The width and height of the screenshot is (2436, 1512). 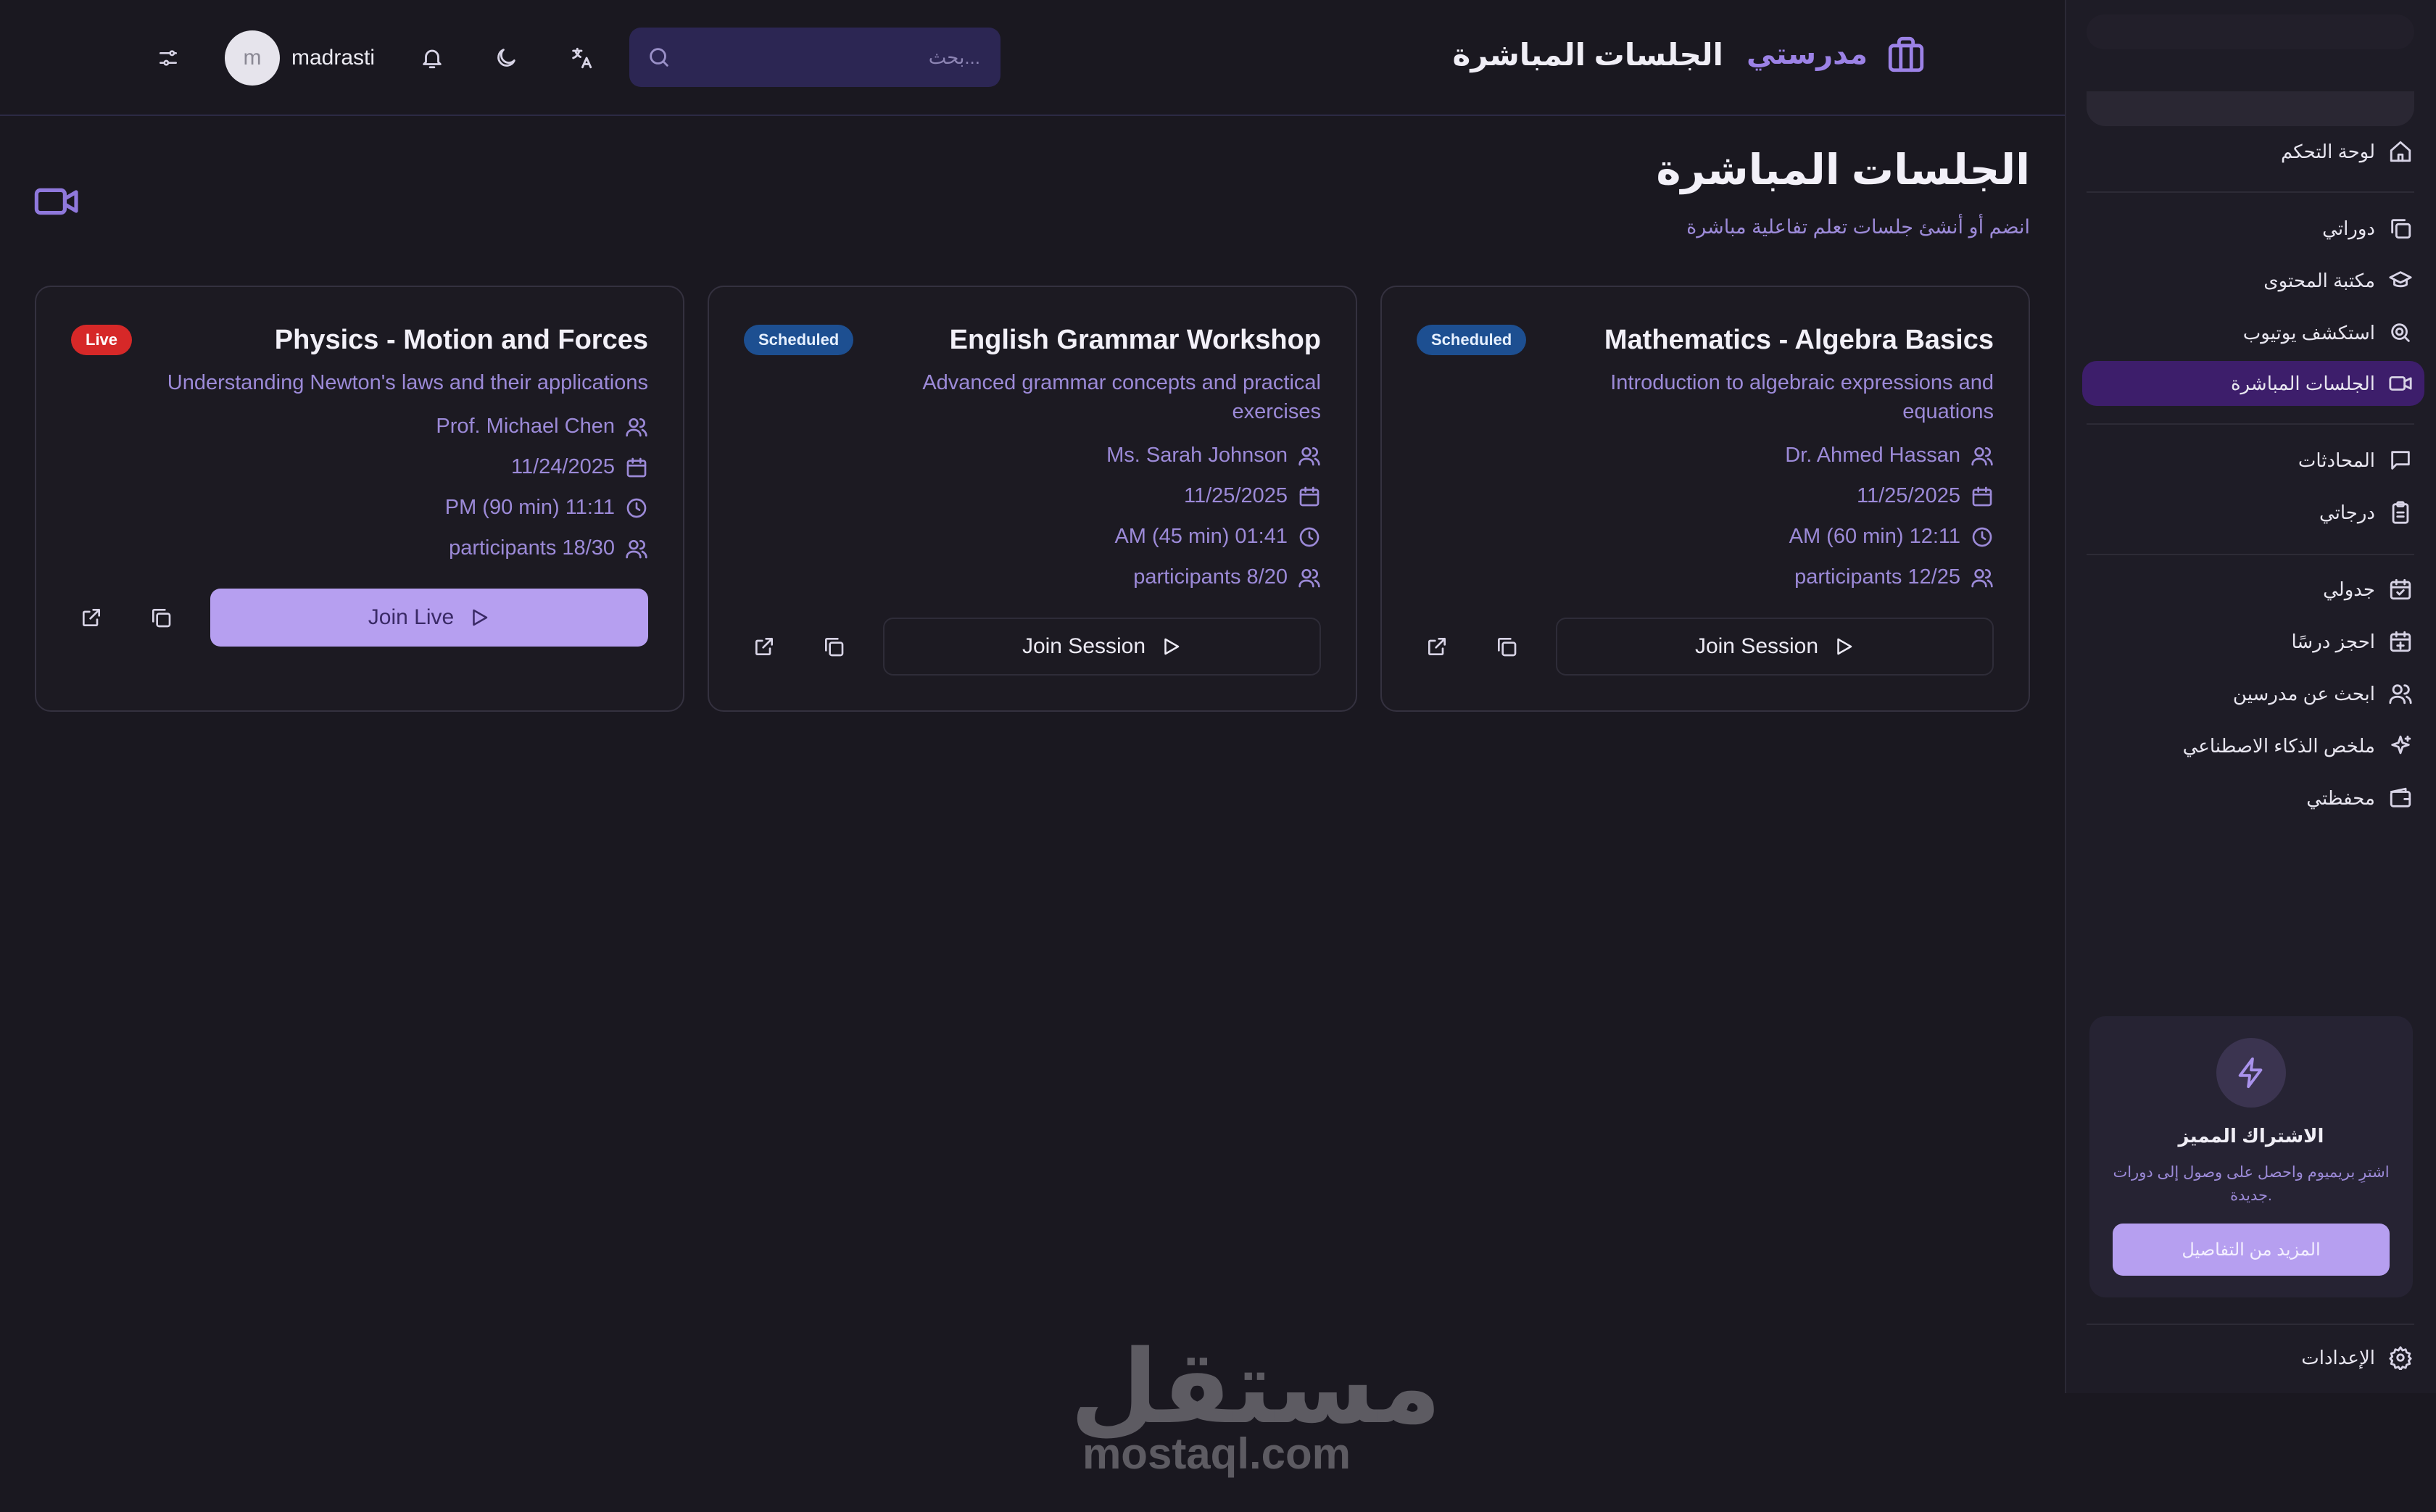 What do you see at coordinates (2249, 512) in the screenshot?
I see `sidebar-item-my-grades: درجاتي` at bounding box center [2249, 512].